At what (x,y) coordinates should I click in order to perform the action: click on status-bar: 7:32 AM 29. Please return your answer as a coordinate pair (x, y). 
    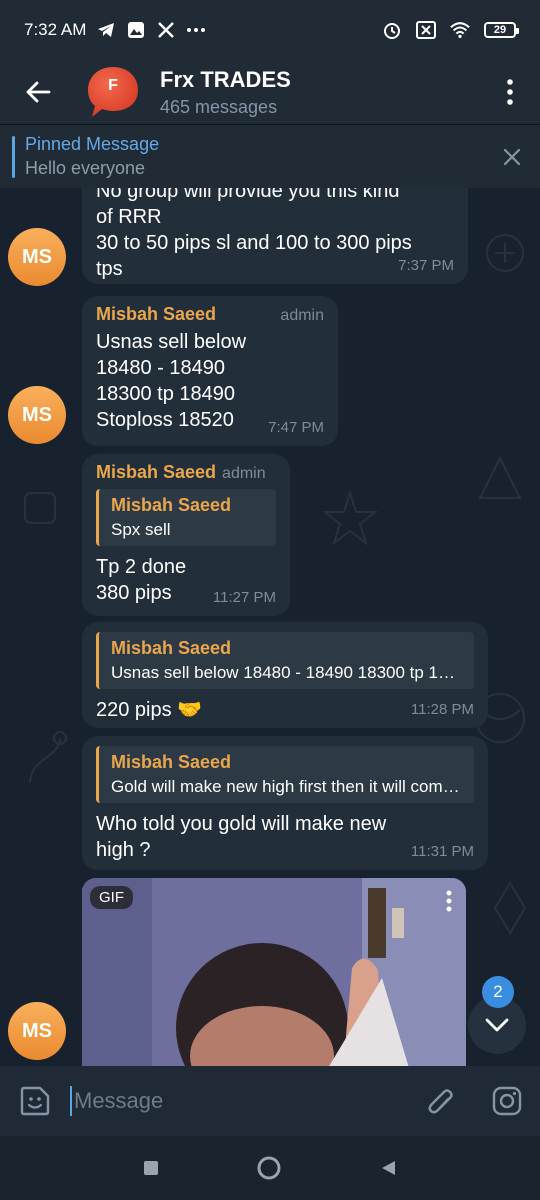
    Looking at the image, I should click on (270, 30).